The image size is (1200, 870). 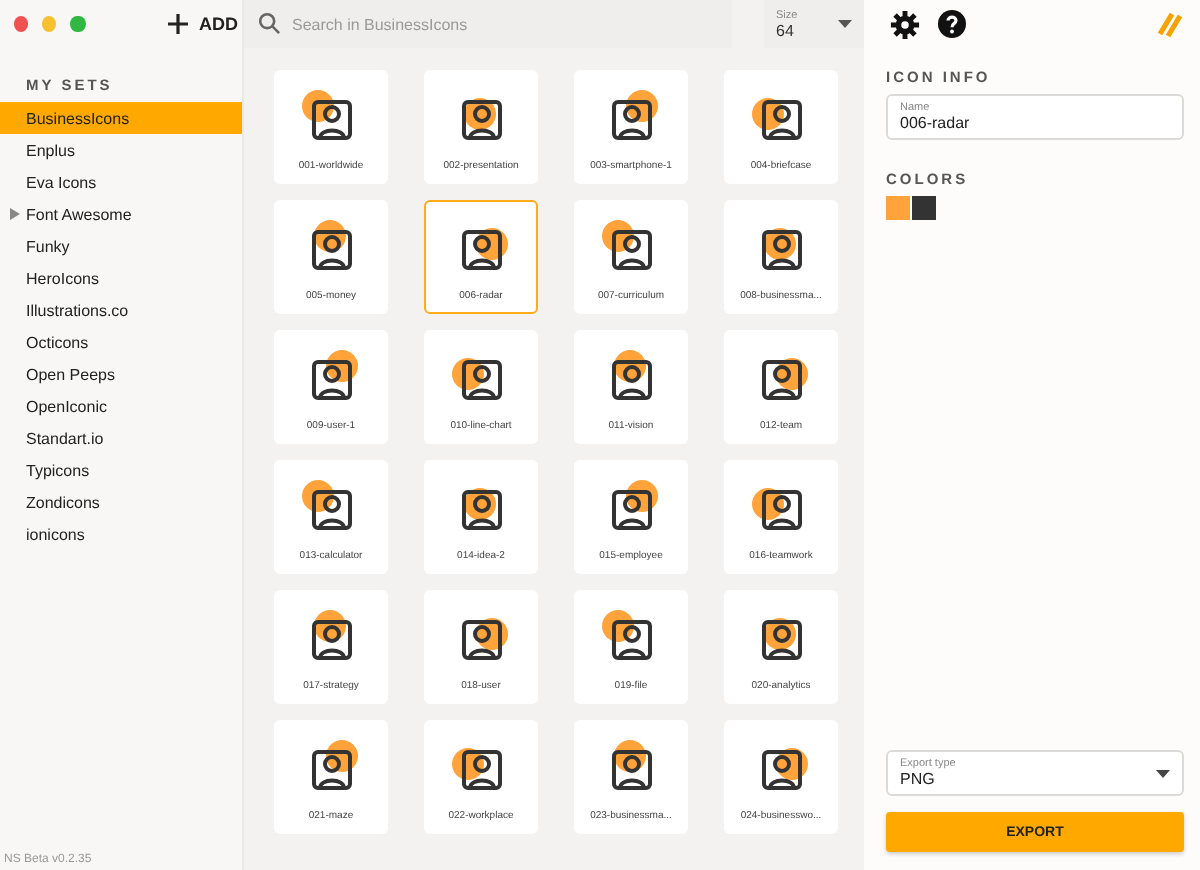 What do you see at coordinates (121, 310) in the screenshot?
I see `sidebar-item: Illustrations.co` at bounding box center [121, 310].